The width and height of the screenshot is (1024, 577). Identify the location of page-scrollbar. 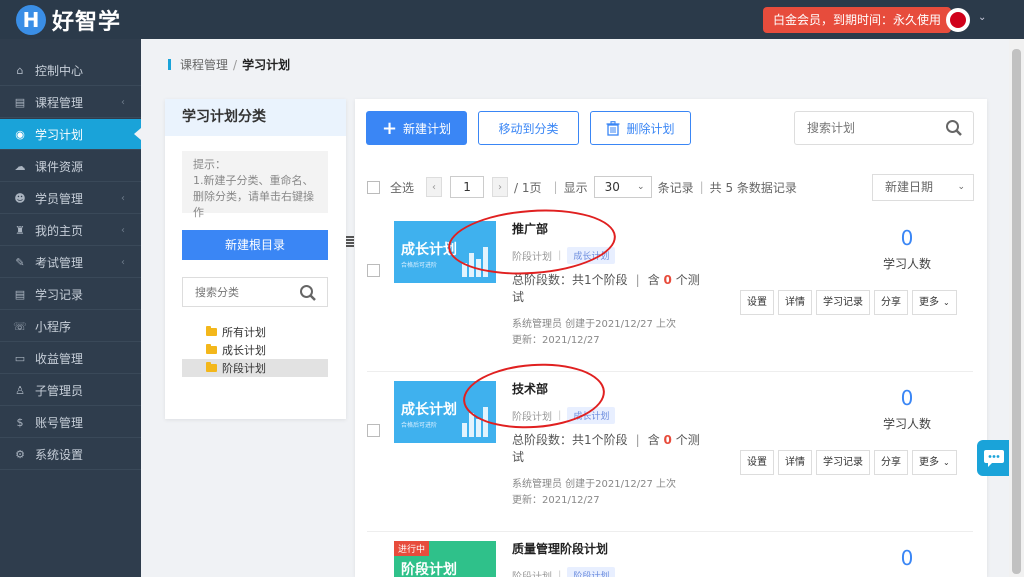
(1016, 308).